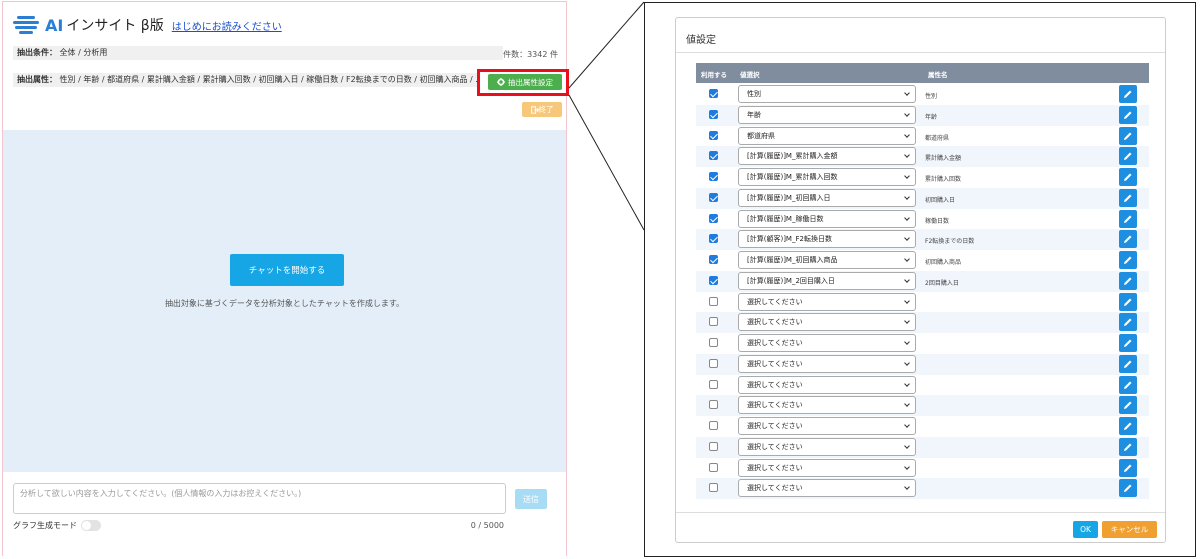  I want to click on start-chat-button: チャットを開始する, so click(287, 270).